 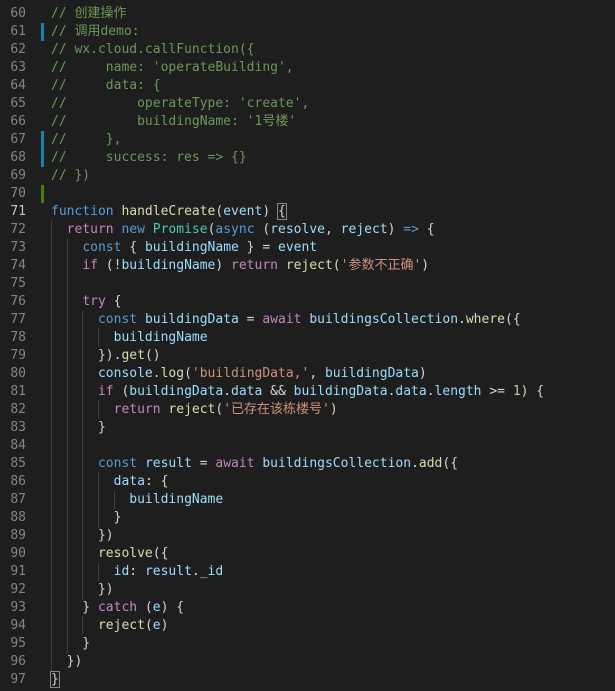 What do you see at coordinates (307, 680) in the screenshot?
I see `code-line: 97}` at bounding box center [307, 680].